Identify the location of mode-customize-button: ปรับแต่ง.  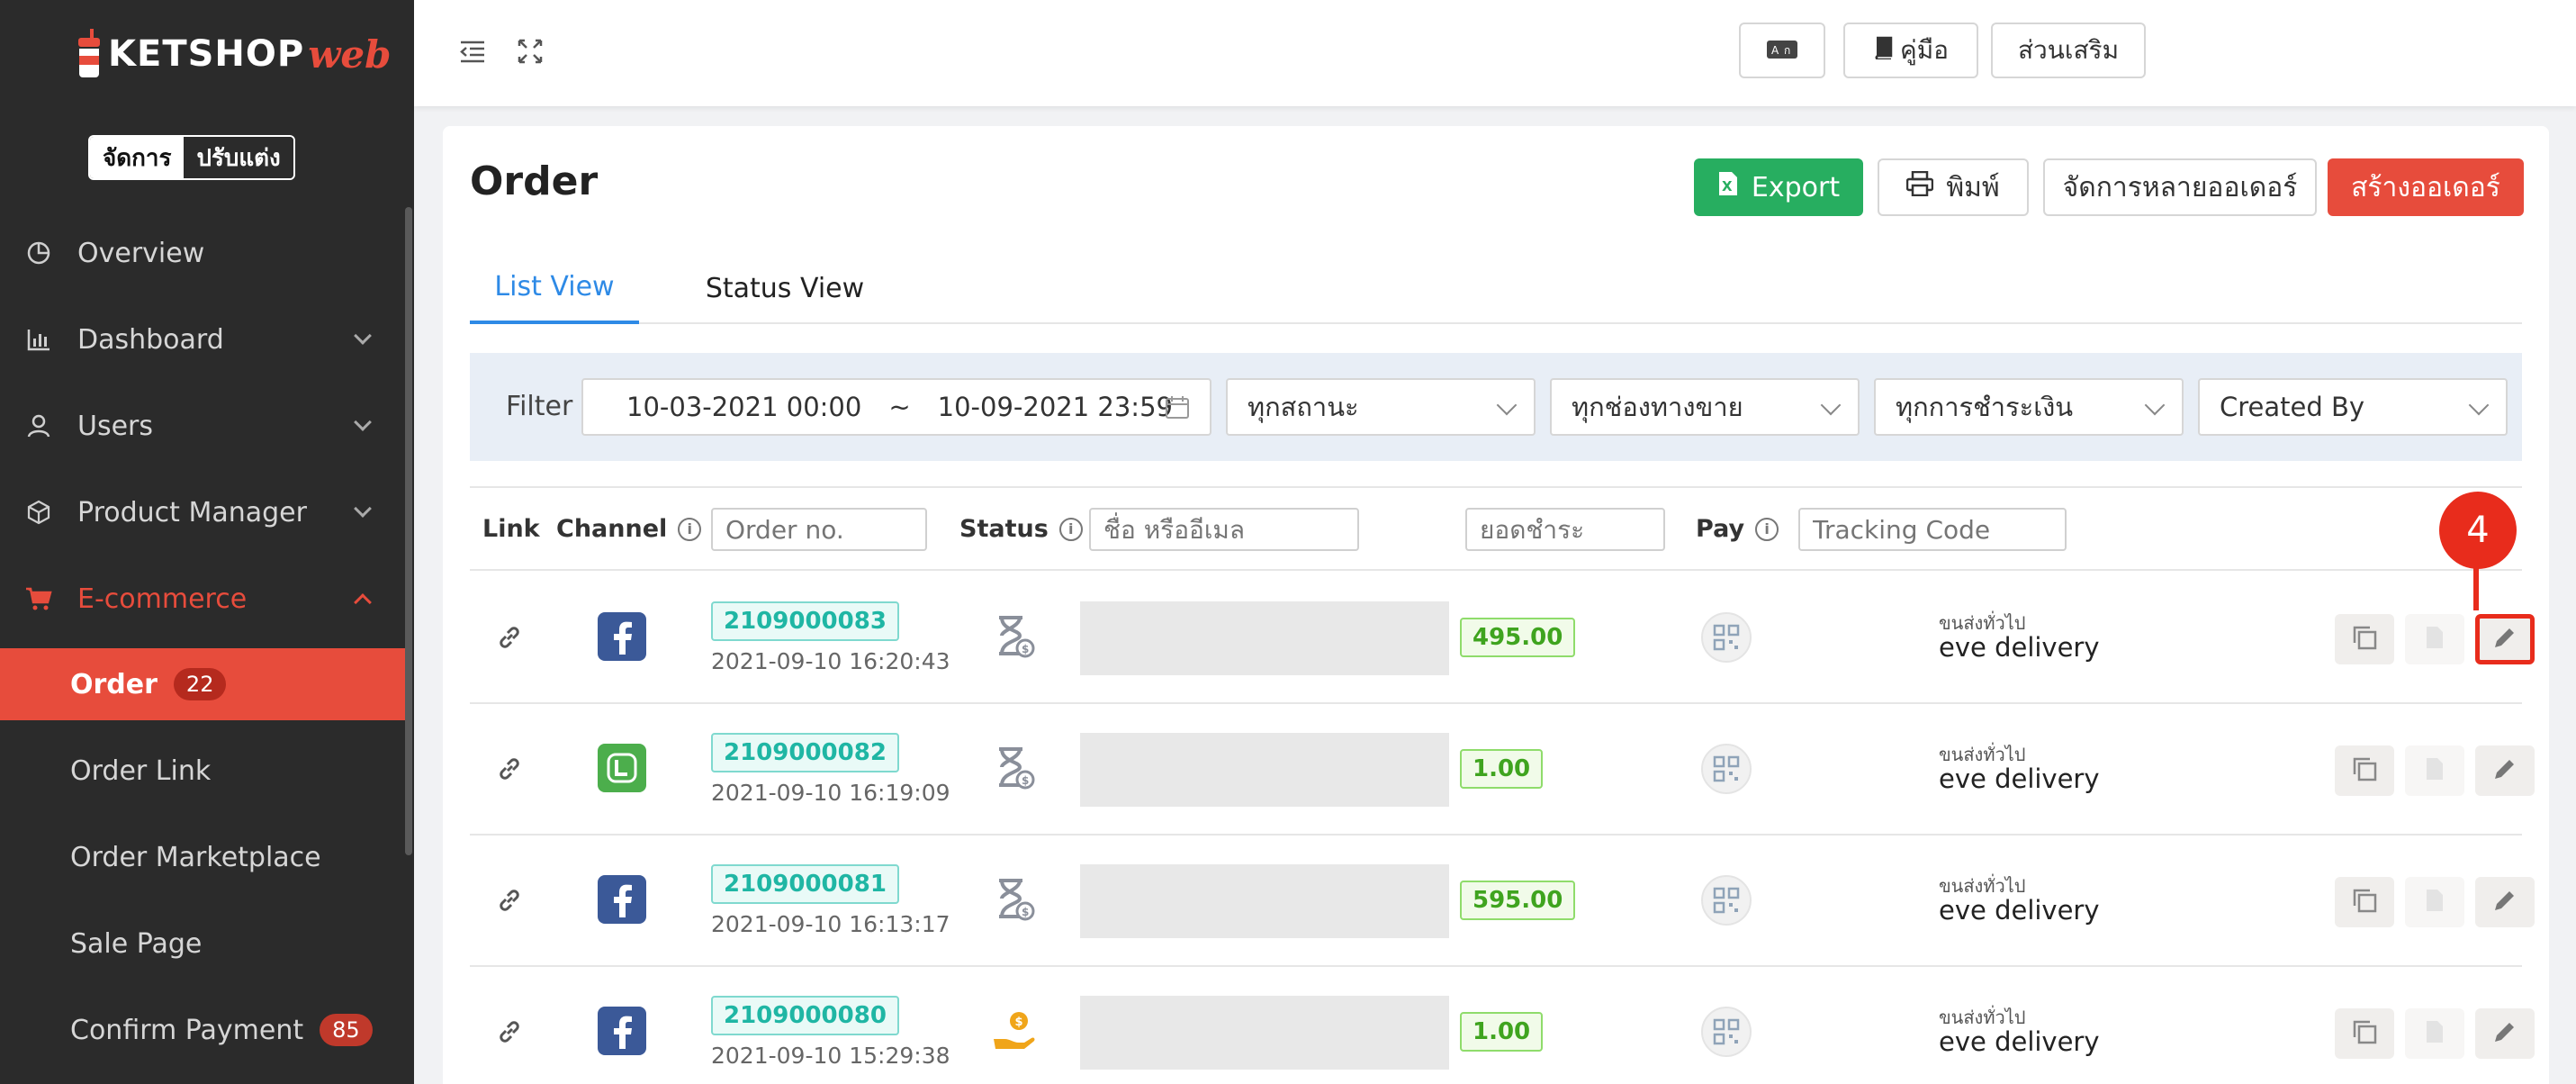
(238, 157).